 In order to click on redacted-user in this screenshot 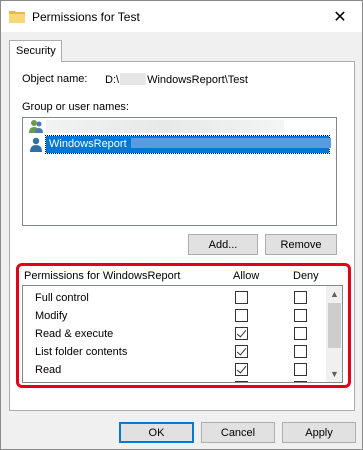, I will do `click(165, 126)`.